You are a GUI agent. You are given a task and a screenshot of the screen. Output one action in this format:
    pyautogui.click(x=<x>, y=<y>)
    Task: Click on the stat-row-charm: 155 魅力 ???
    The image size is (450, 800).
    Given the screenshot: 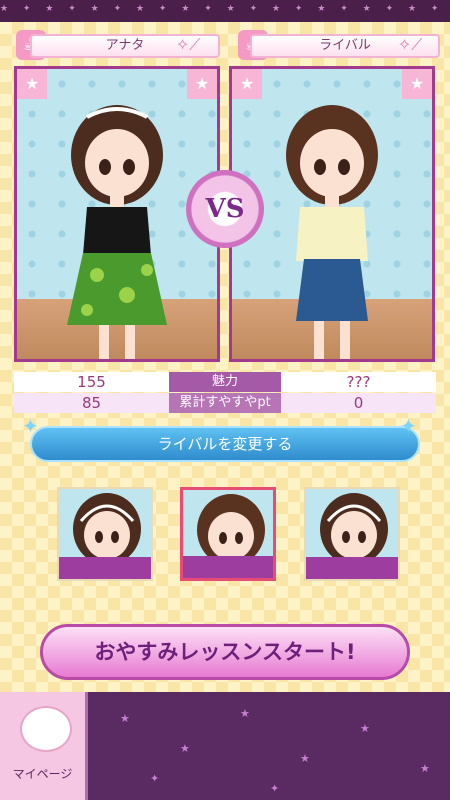 What is the action you would take?
    pyautogui.click(x=225, y=382)
    